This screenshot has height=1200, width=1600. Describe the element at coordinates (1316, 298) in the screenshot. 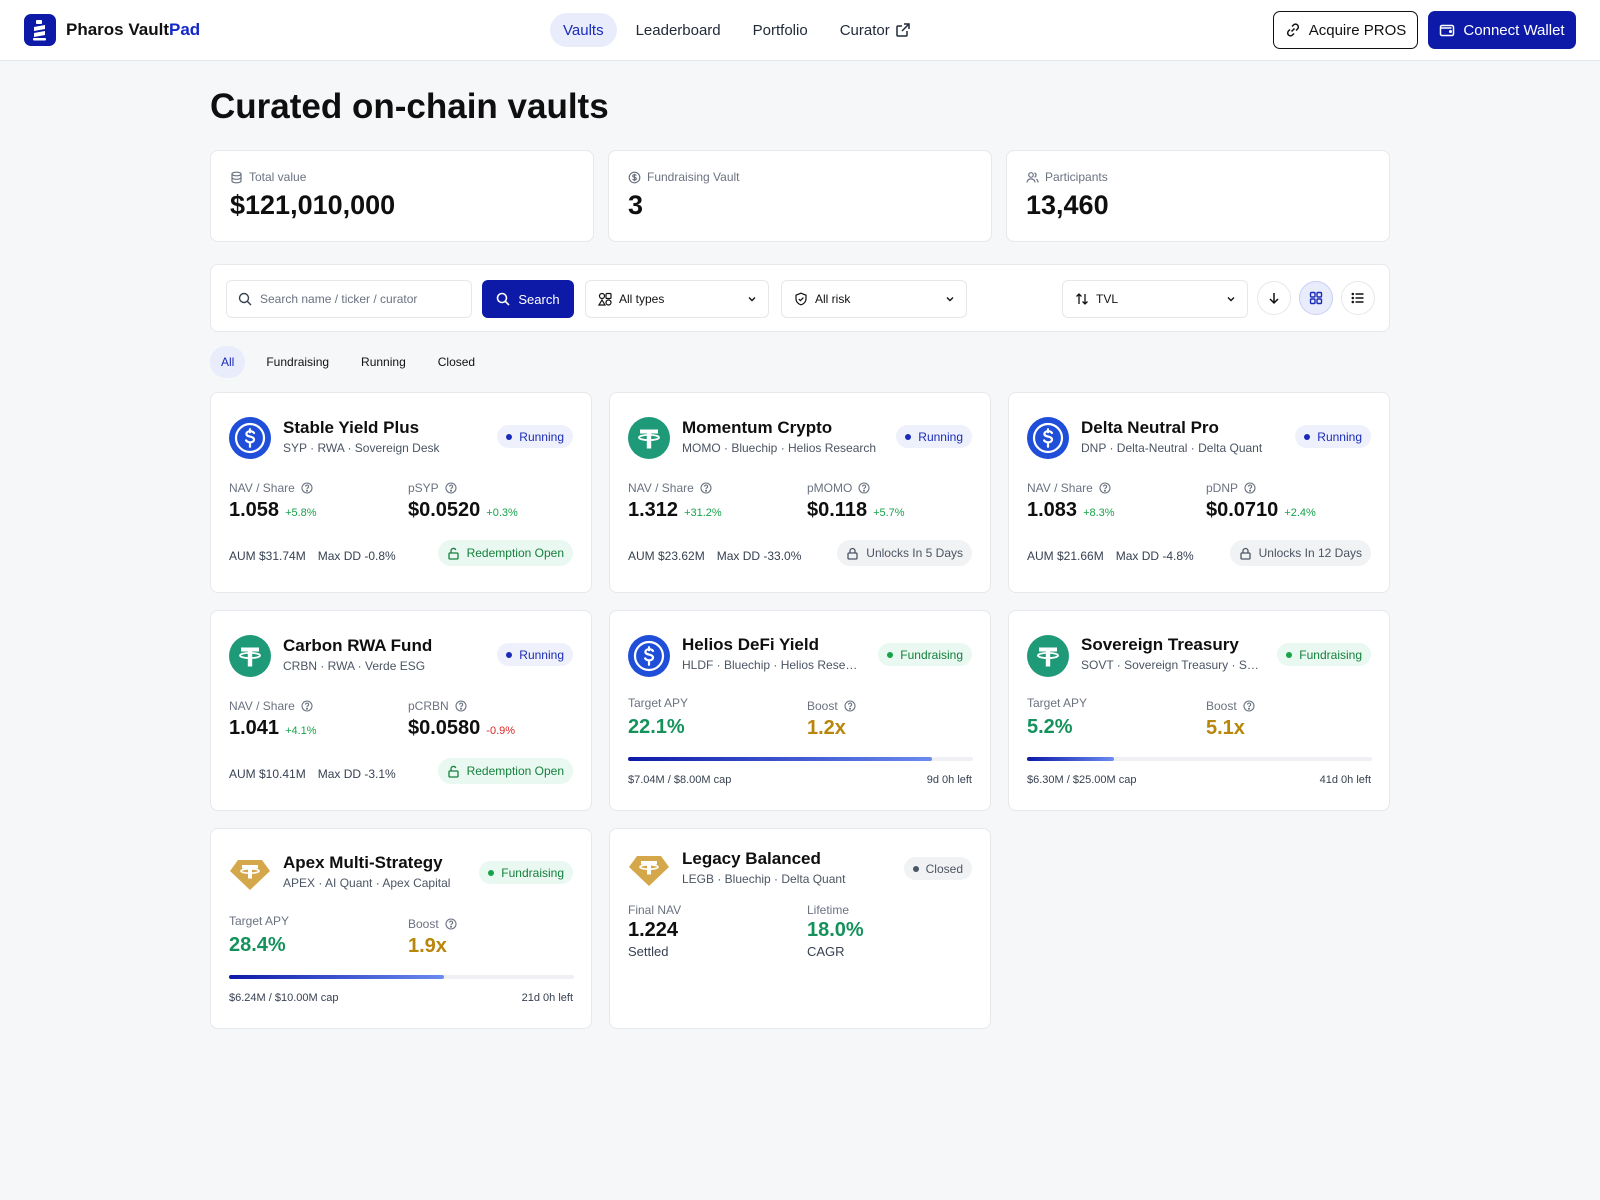

I see `grid-view-button` at that location.